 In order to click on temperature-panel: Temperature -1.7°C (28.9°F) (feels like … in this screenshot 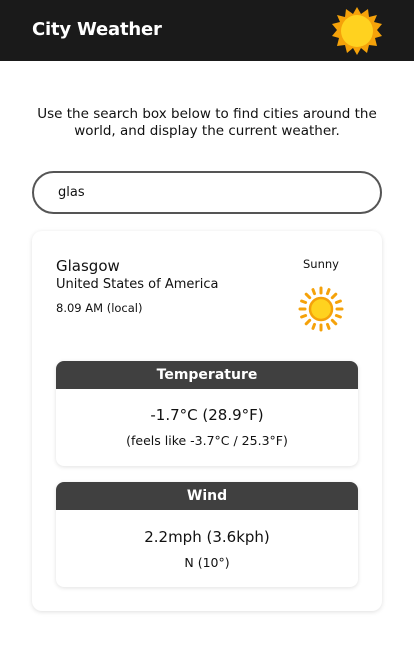, I will do `click(207, 413)`.